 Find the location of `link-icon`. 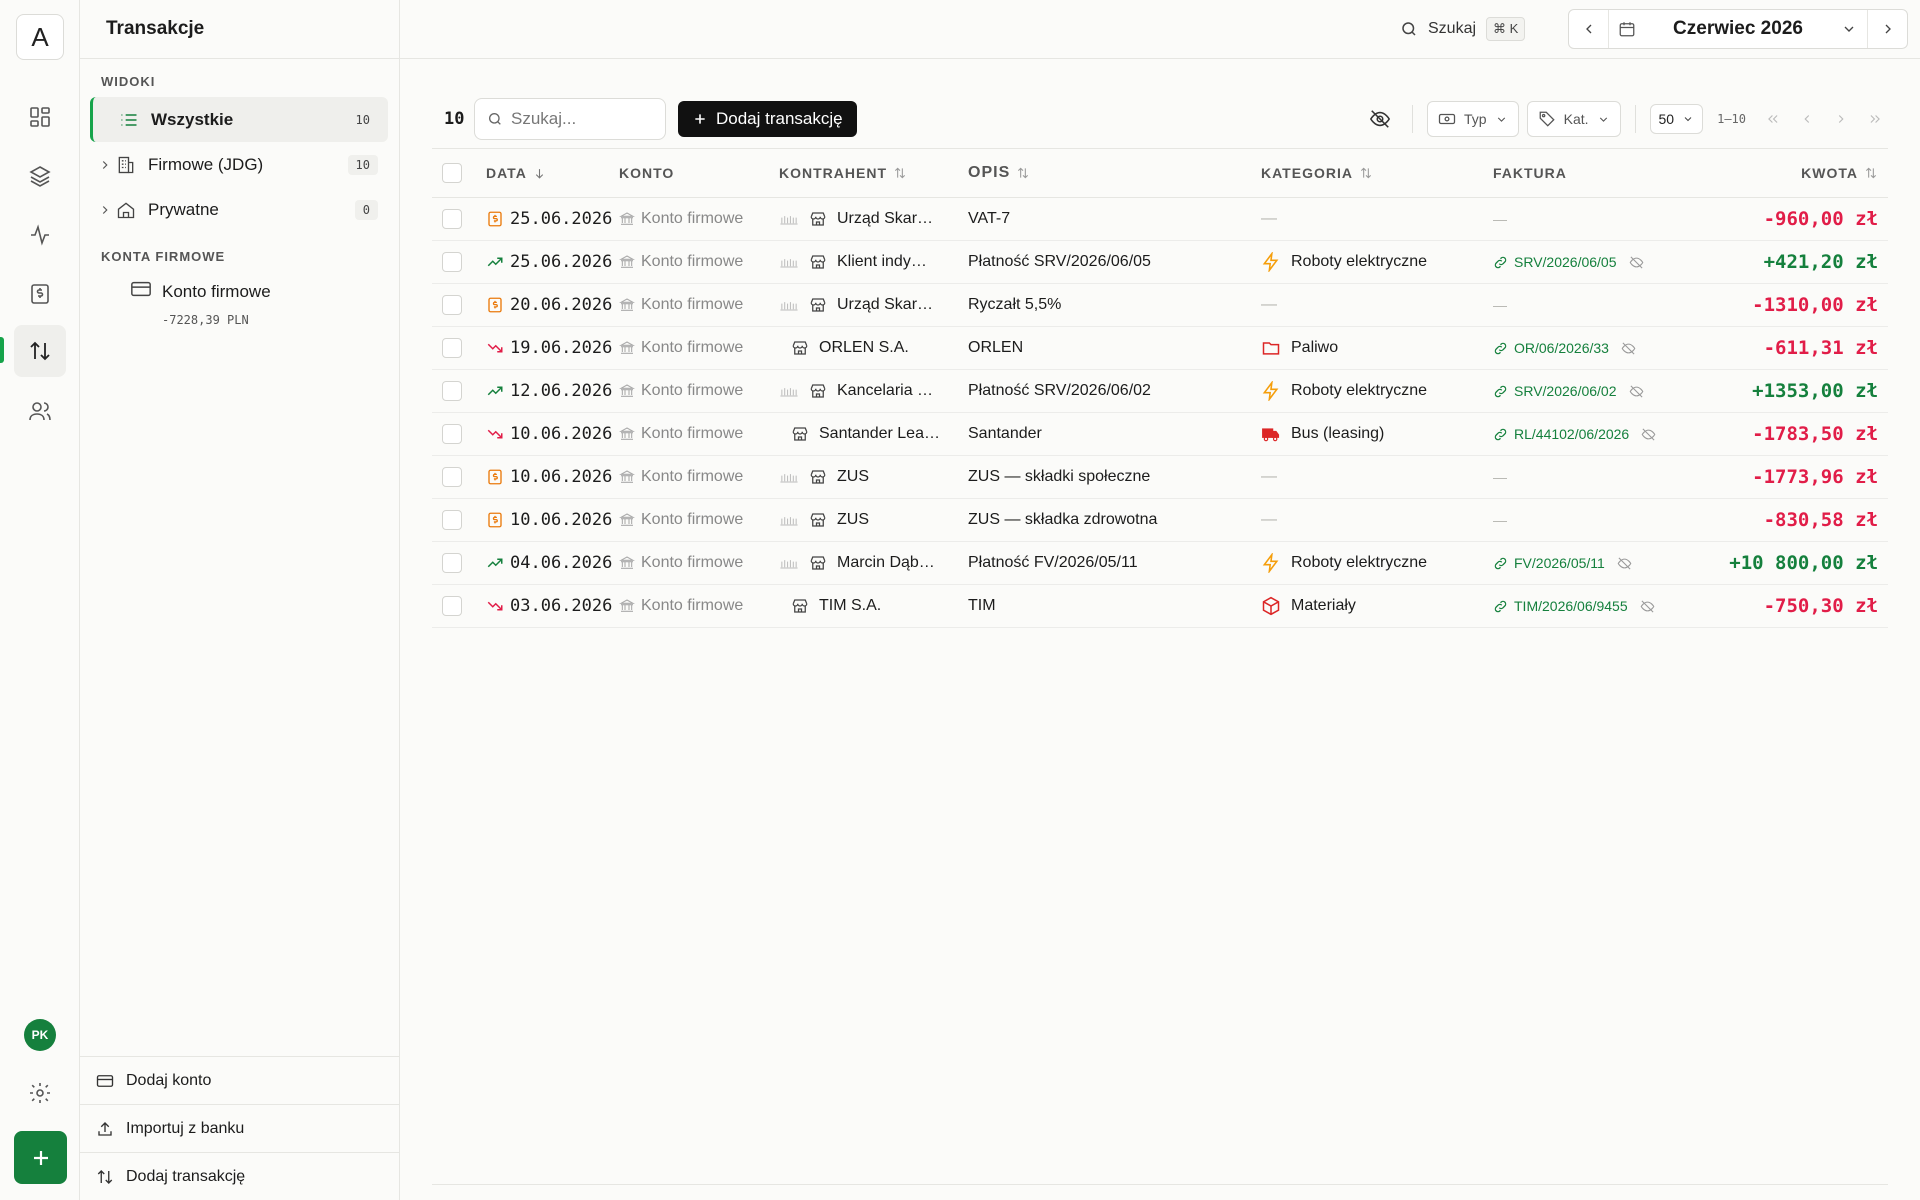

link-icon is located at coordinates (1500, 262).